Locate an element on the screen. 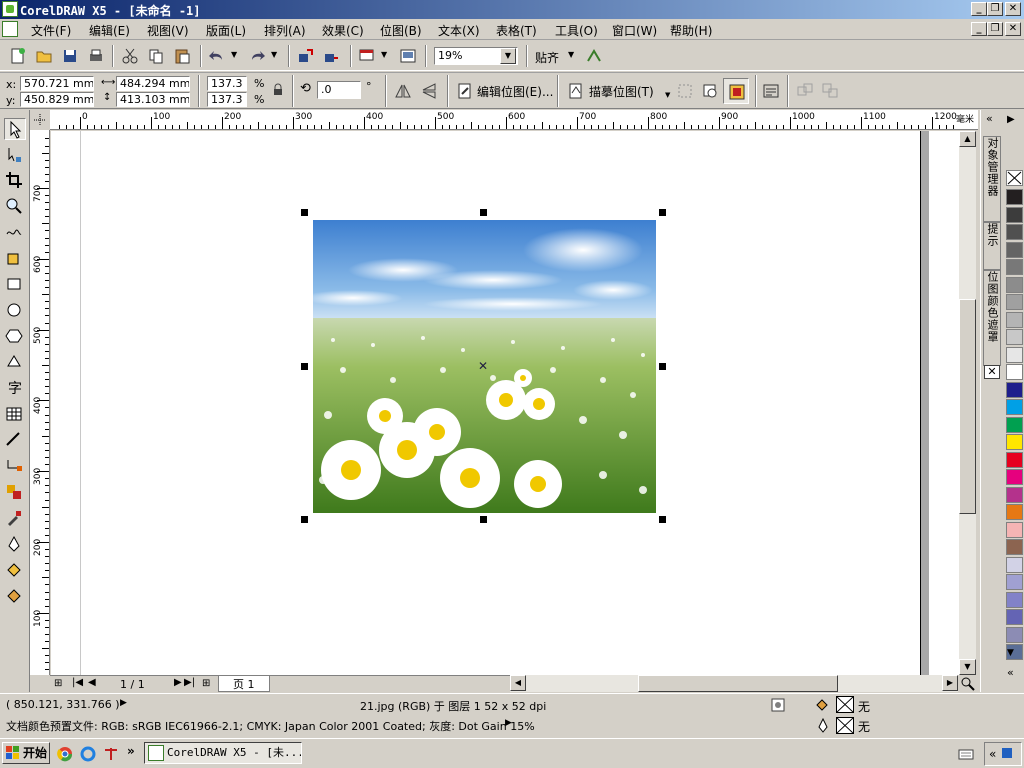 This screenshot has height=768, width=1024. interactive-fill-tool is located at coordinates (15, 597).